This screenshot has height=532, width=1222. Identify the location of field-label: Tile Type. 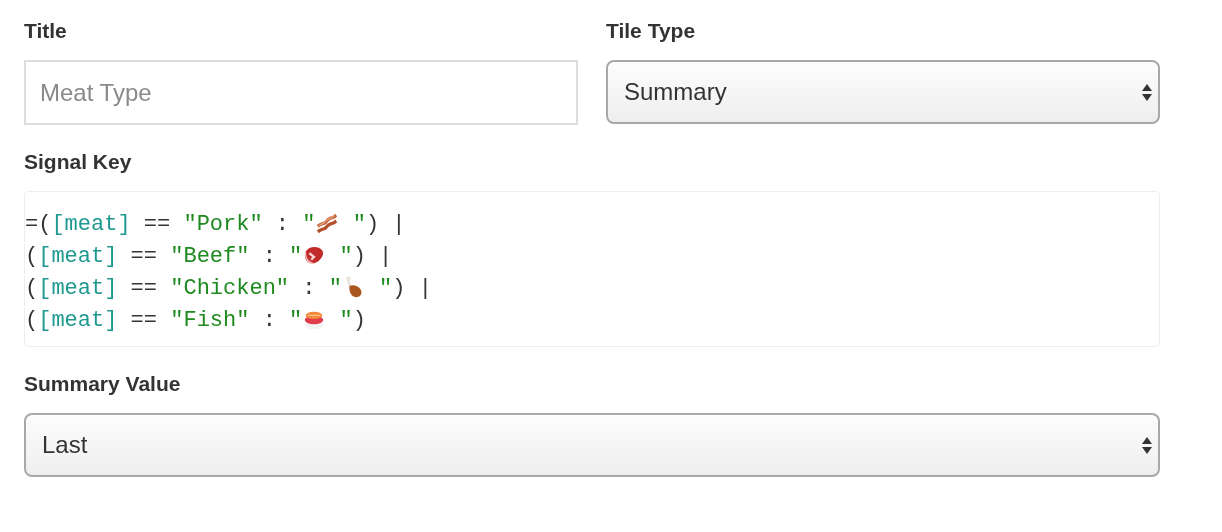
(651, 31).